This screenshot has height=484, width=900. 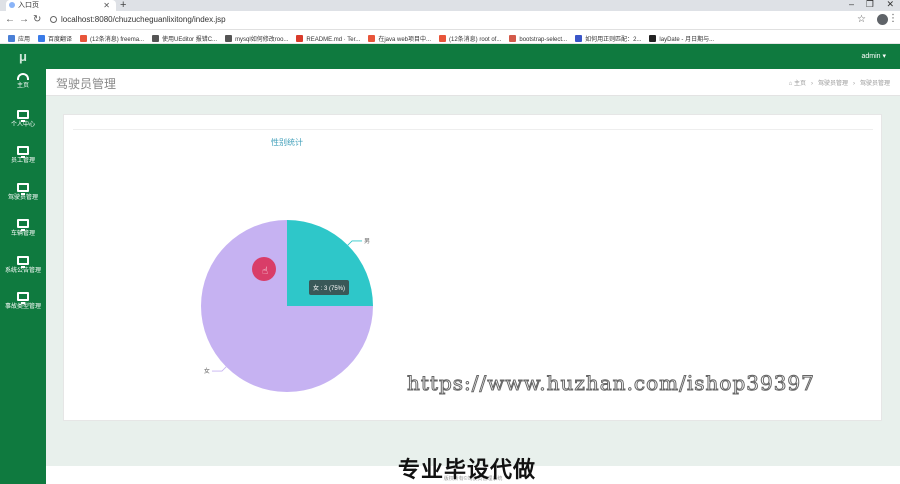 What do you see at coordinates (790, 84) in the screenshot?
I see `home-icon: ⌂` at bounding box center [790, 84].